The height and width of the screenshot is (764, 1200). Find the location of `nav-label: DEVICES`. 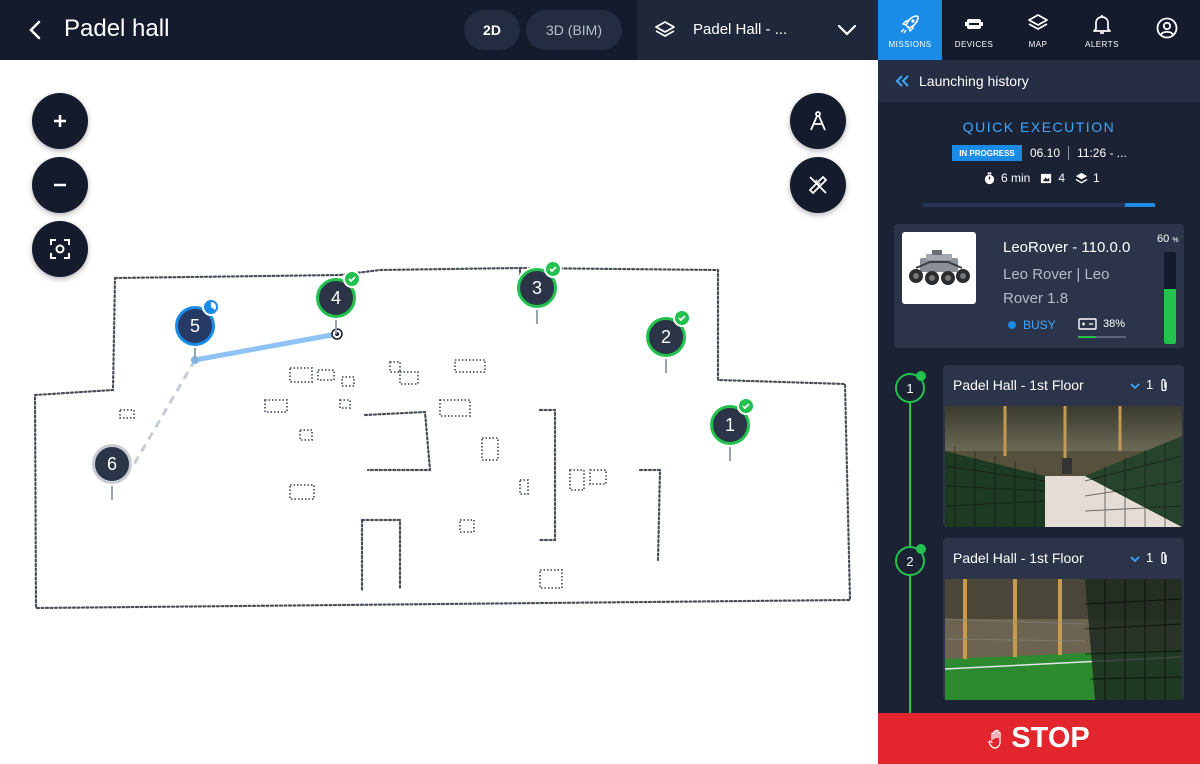

nav-label: DEVICES is located at coordinates (974, 44).